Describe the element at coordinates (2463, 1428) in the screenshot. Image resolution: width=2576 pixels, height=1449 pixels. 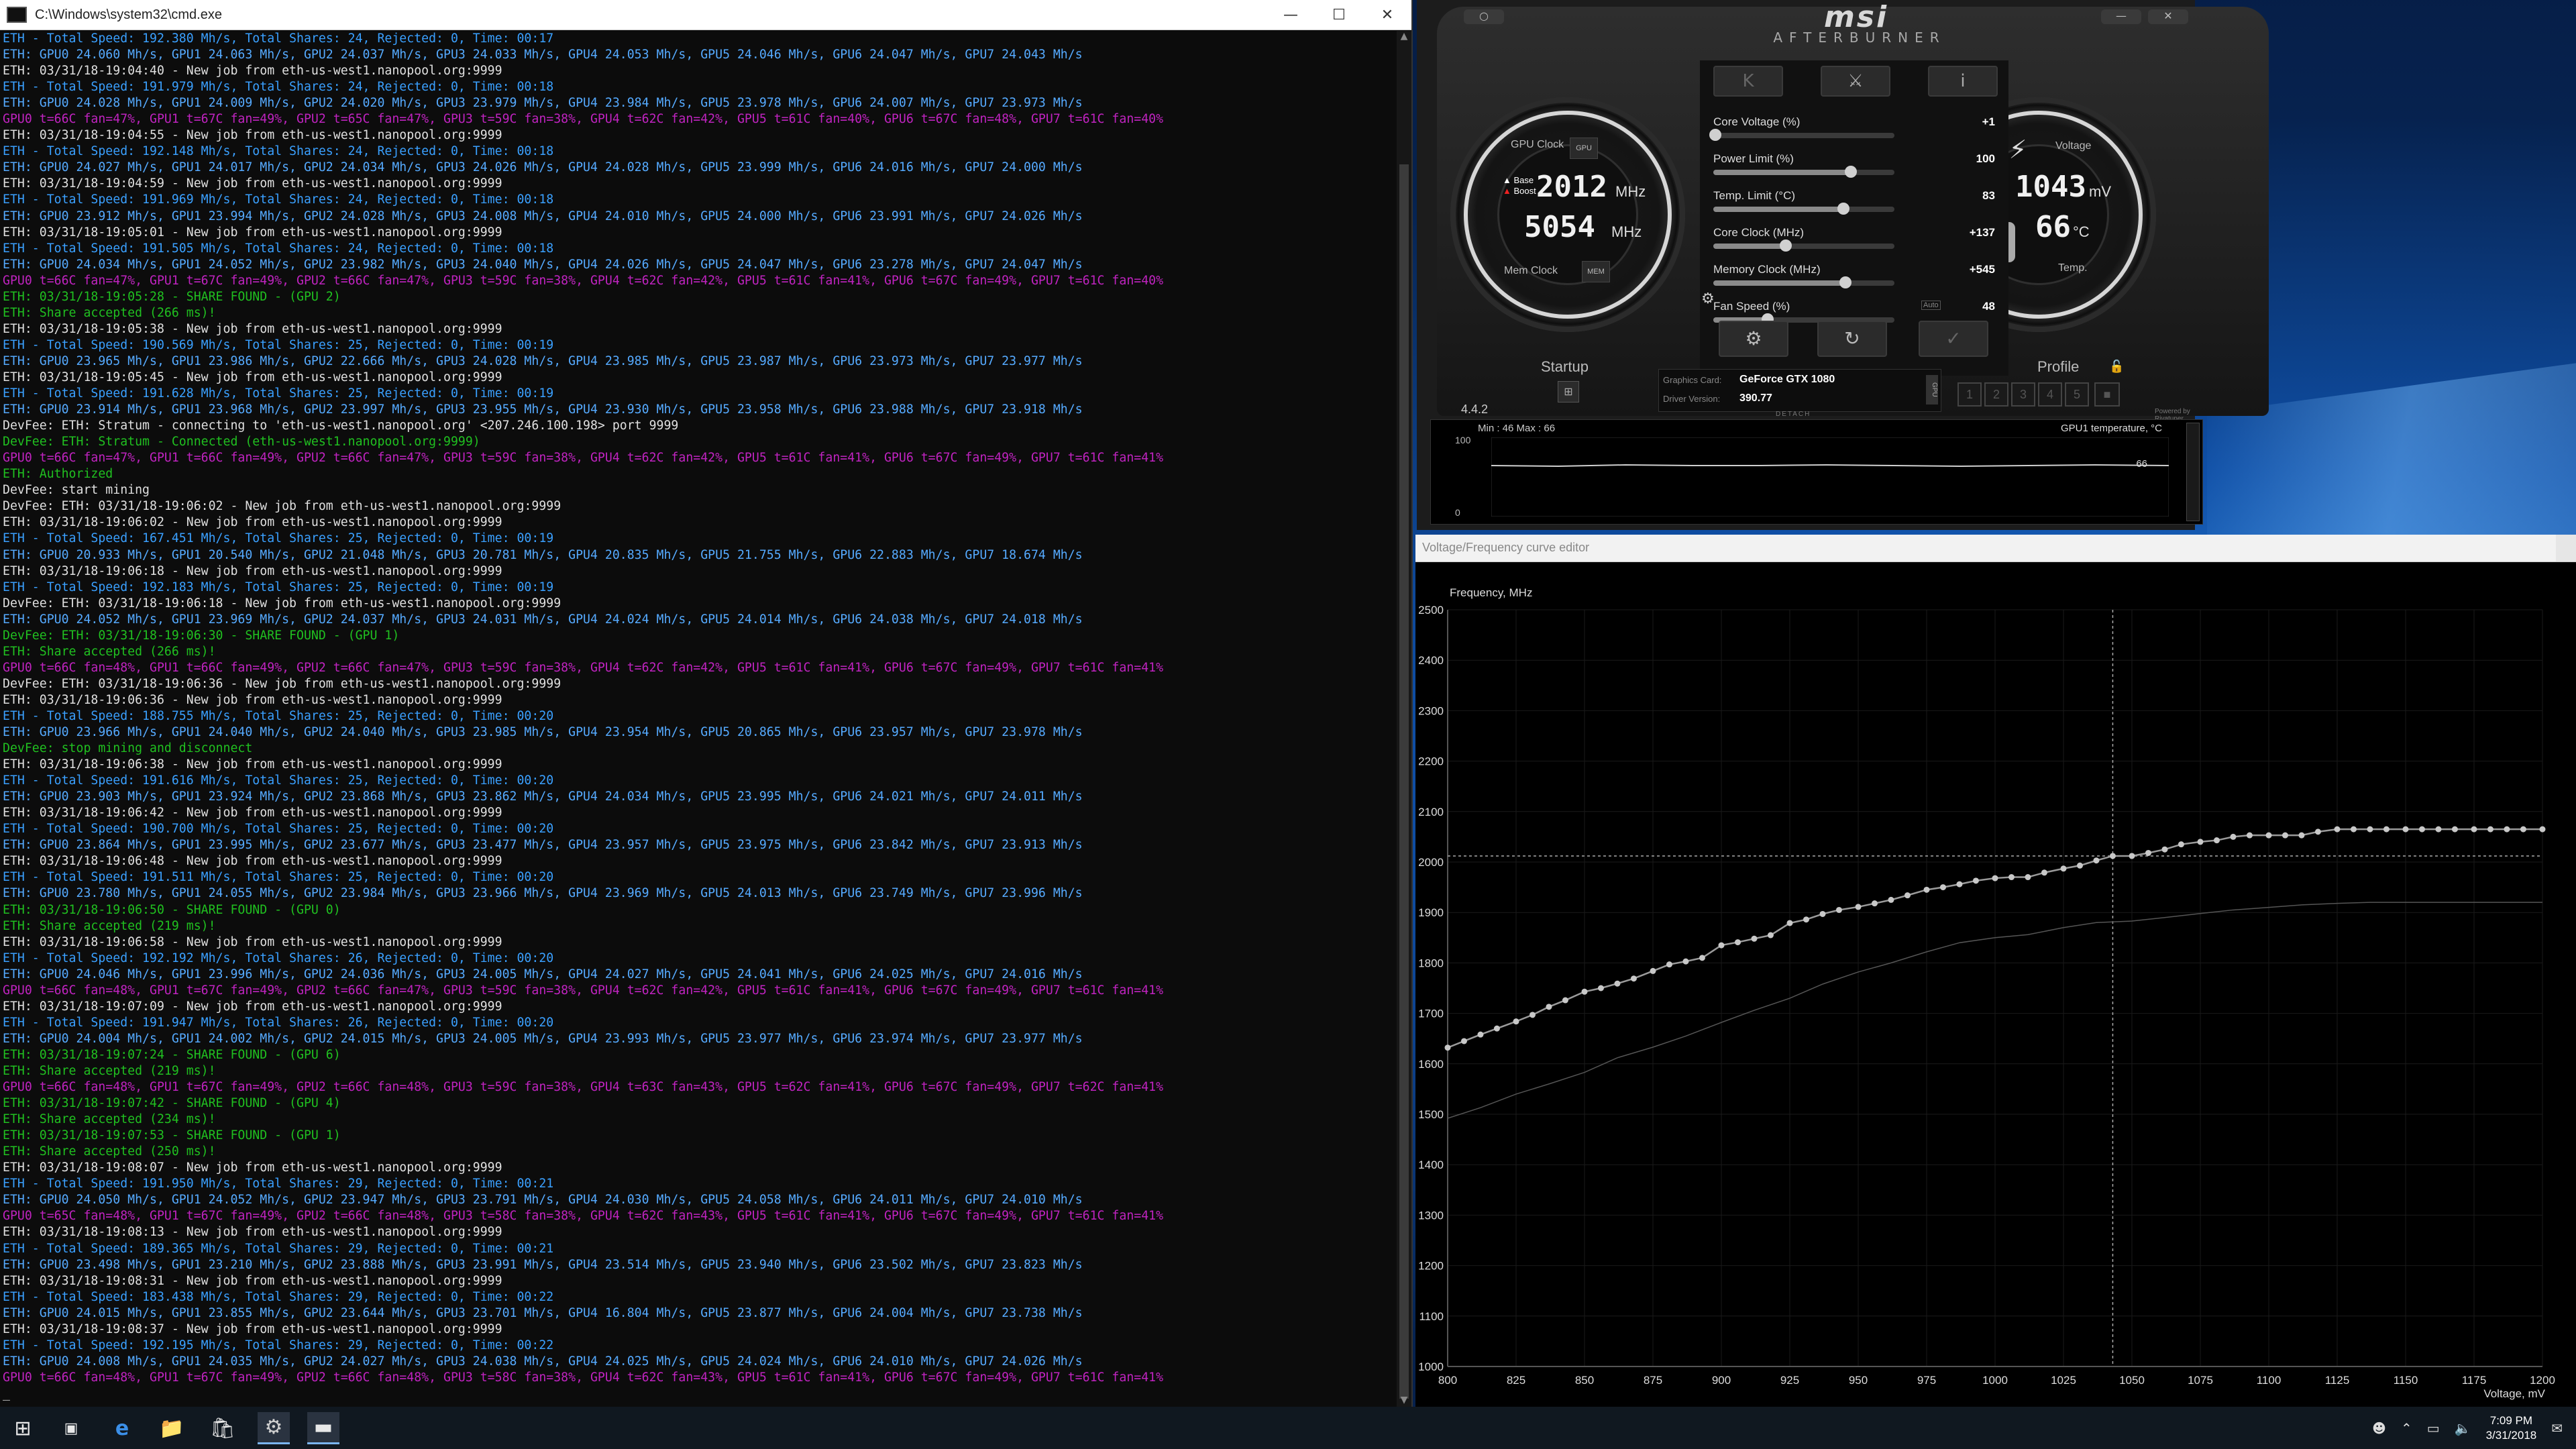
I see `volume-icon: 🔈` at that location.